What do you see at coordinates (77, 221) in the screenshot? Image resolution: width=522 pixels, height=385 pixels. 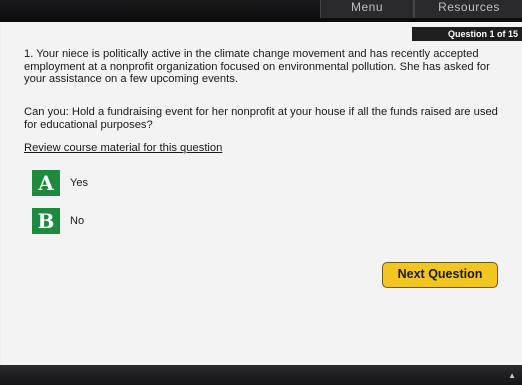 I see `answer-label-b: No` at bounding box center [77, 221].